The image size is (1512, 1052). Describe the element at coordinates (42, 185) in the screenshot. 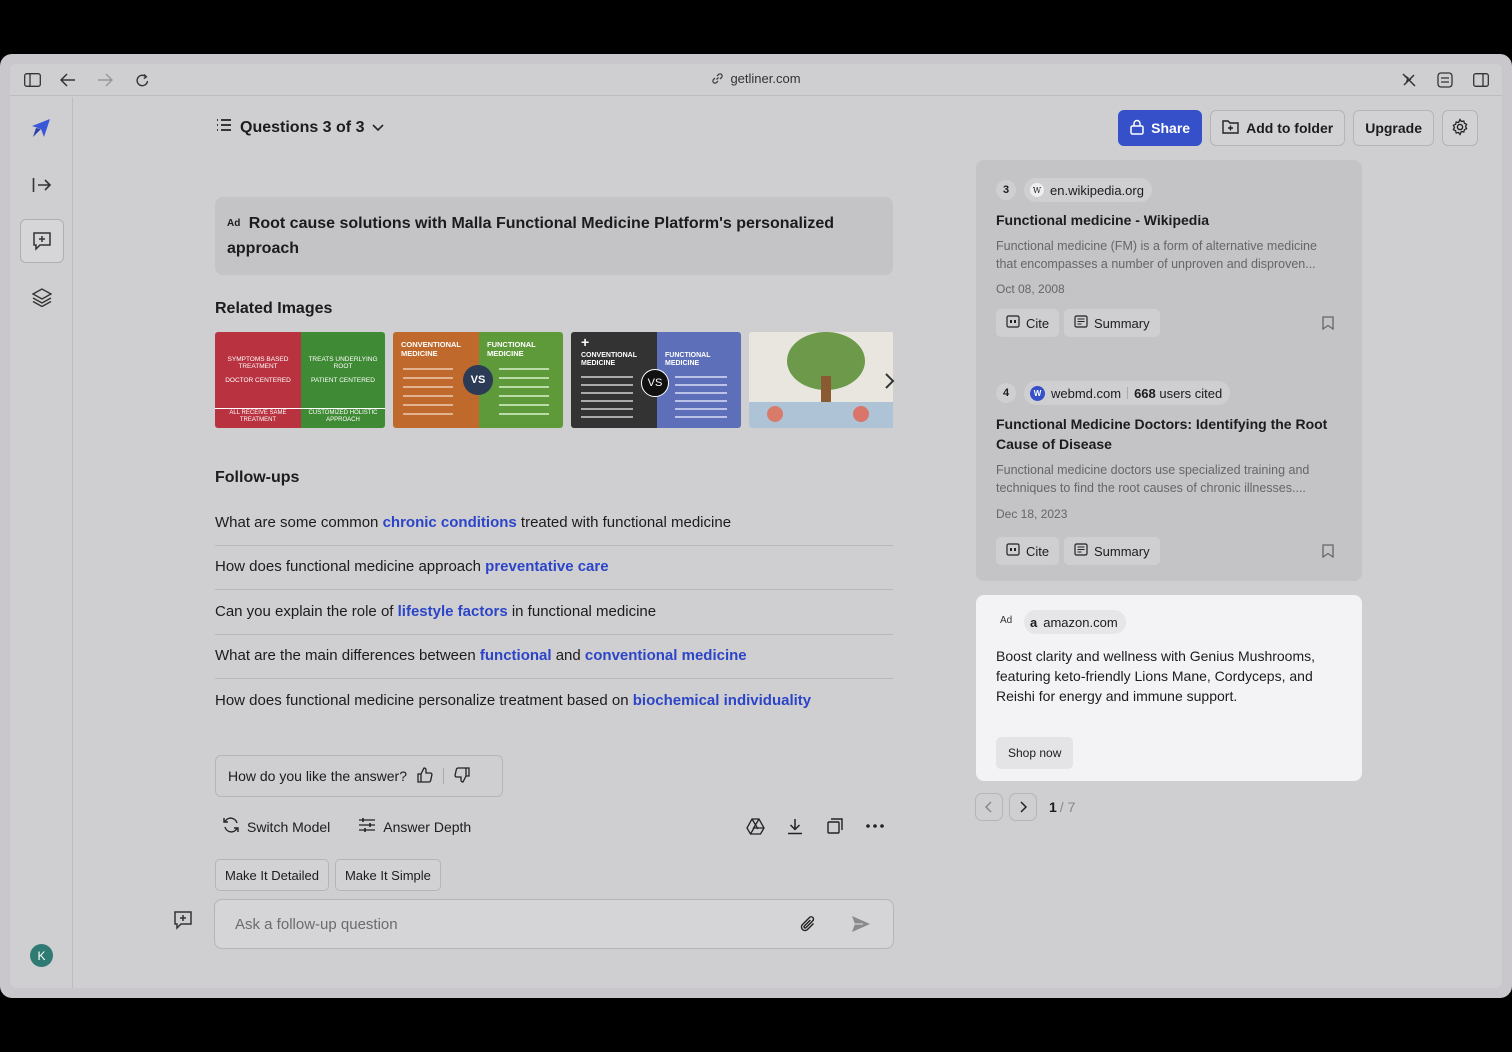

I see `expand-sidebar-icon` at that location.